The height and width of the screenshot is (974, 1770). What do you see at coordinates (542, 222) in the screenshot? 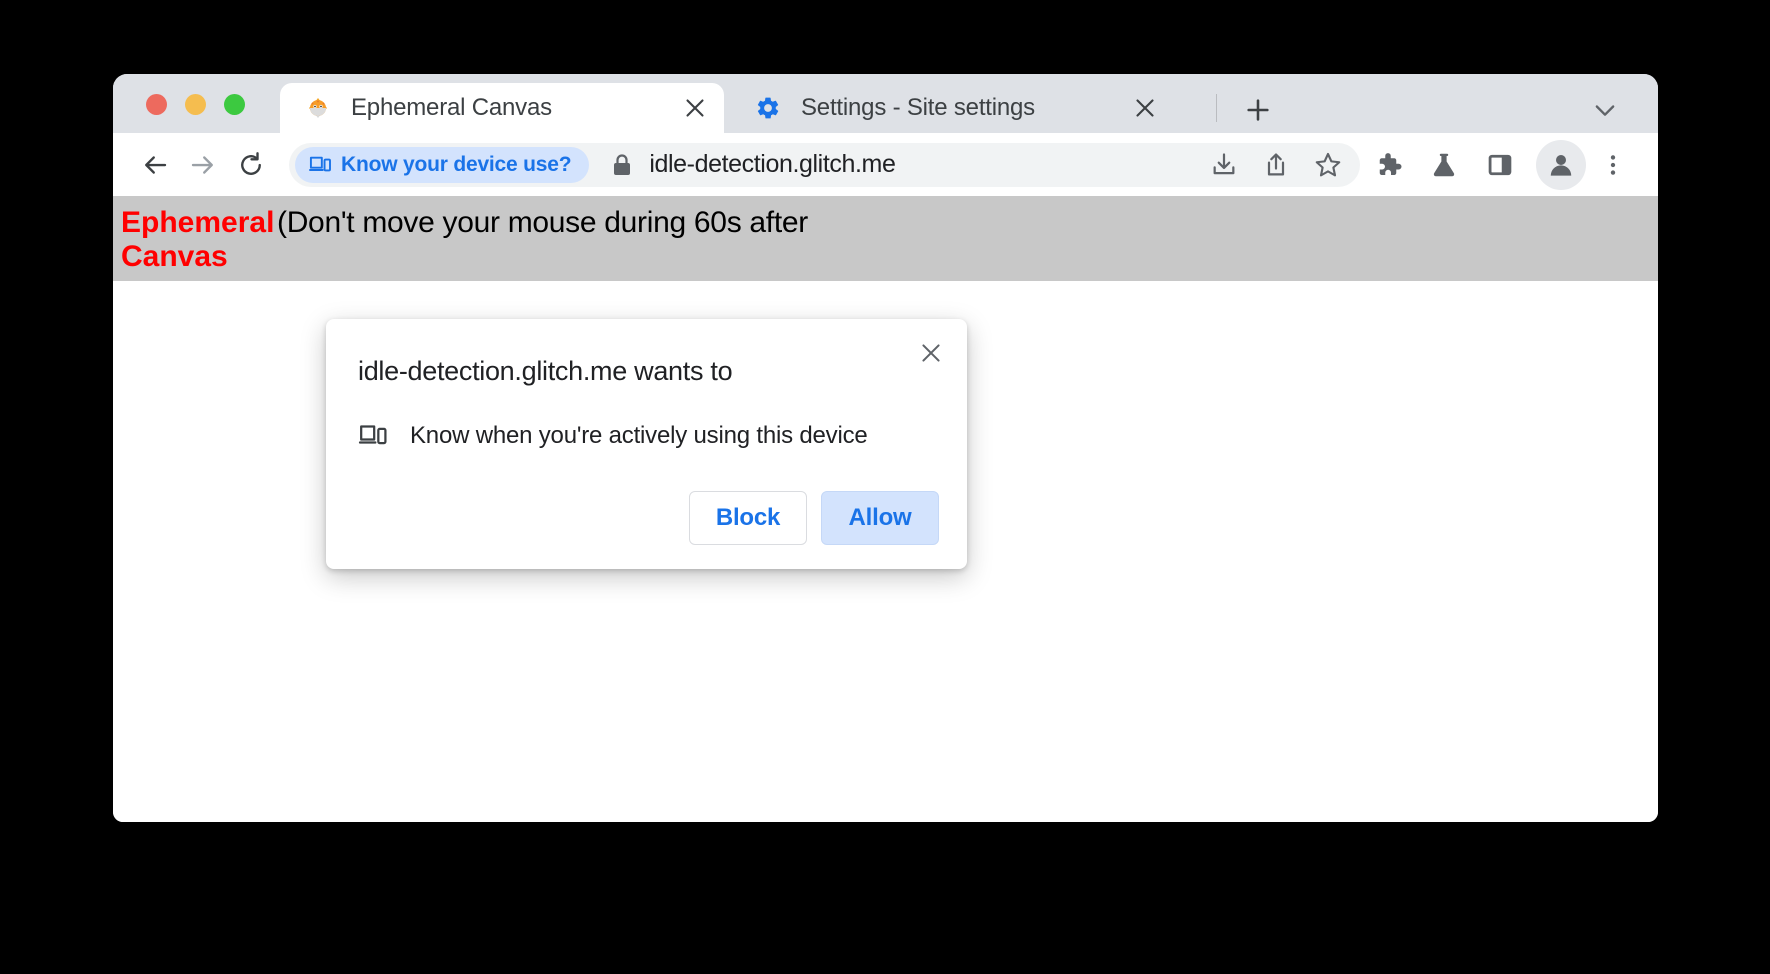
I see `page-instruction-text: (Don't move your mouse during 60s after` at bounding box center [542, 222].